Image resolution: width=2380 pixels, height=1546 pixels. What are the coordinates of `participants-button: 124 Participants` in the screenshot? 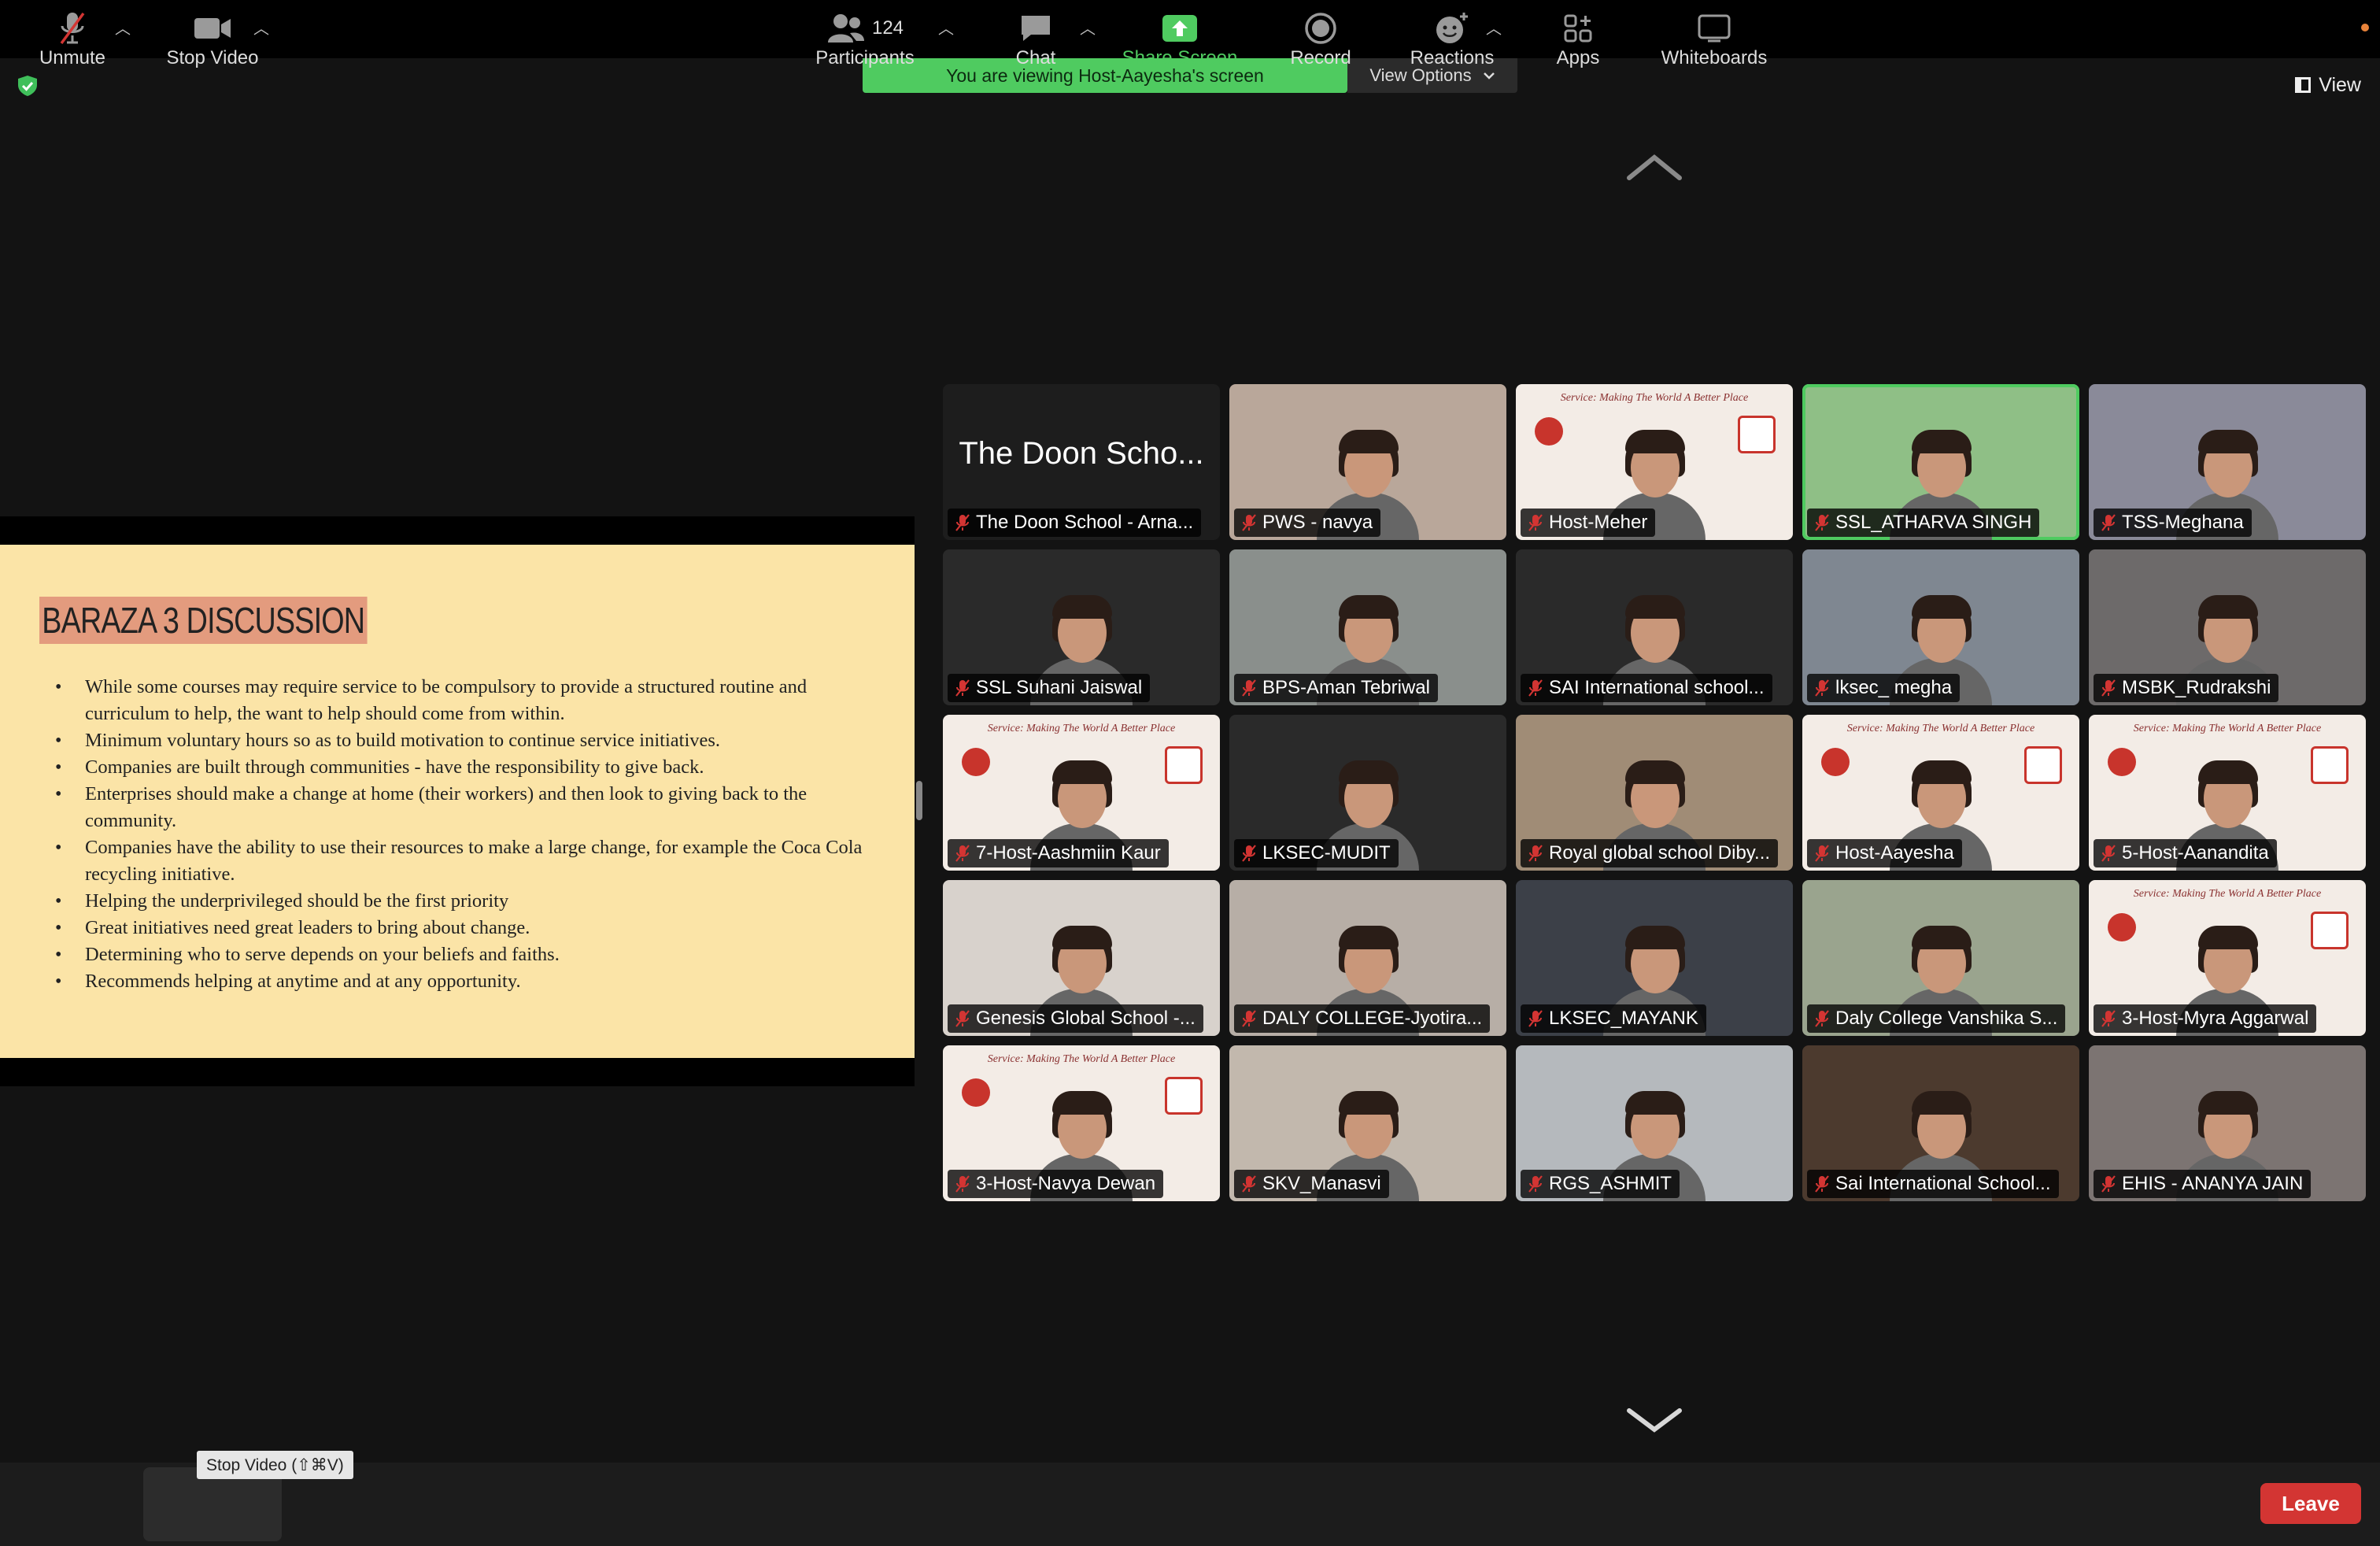 It's located at (865, 39).